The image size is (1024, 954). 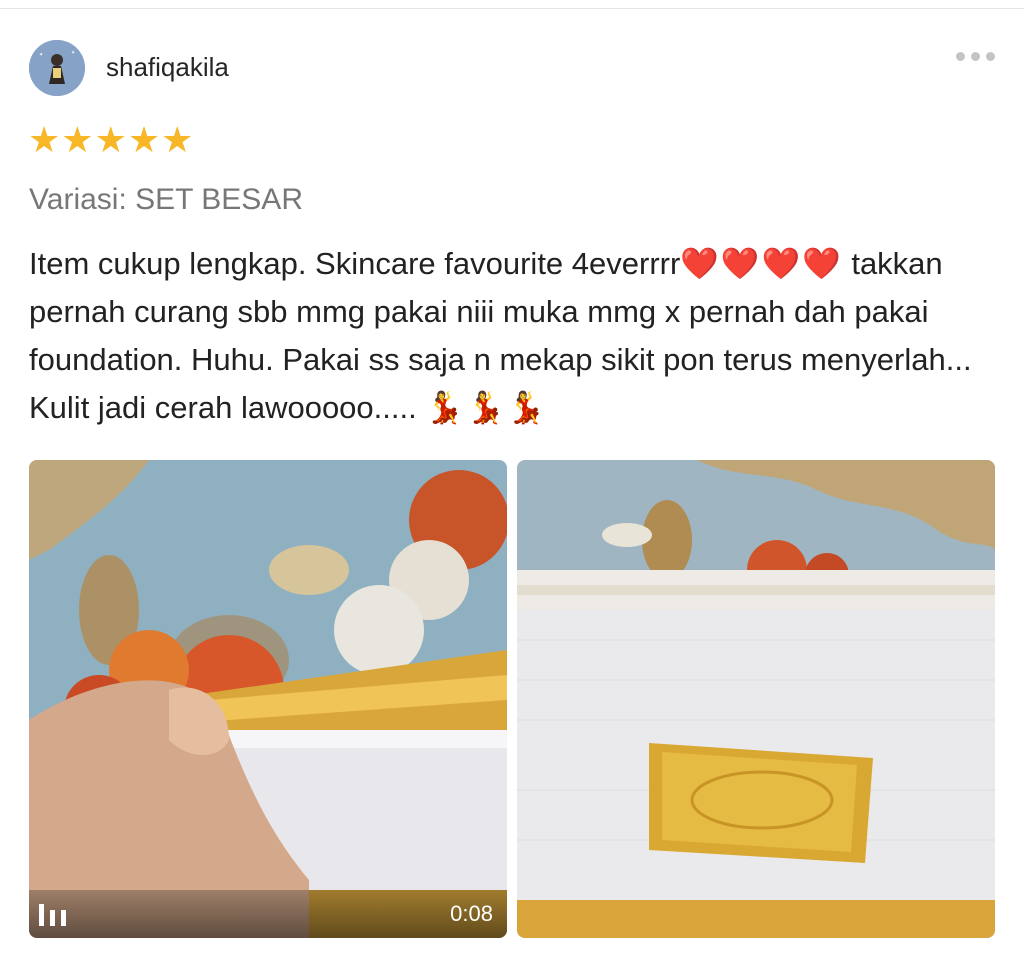 I want to click on video-bars-icon, so click(x=52, y=915).